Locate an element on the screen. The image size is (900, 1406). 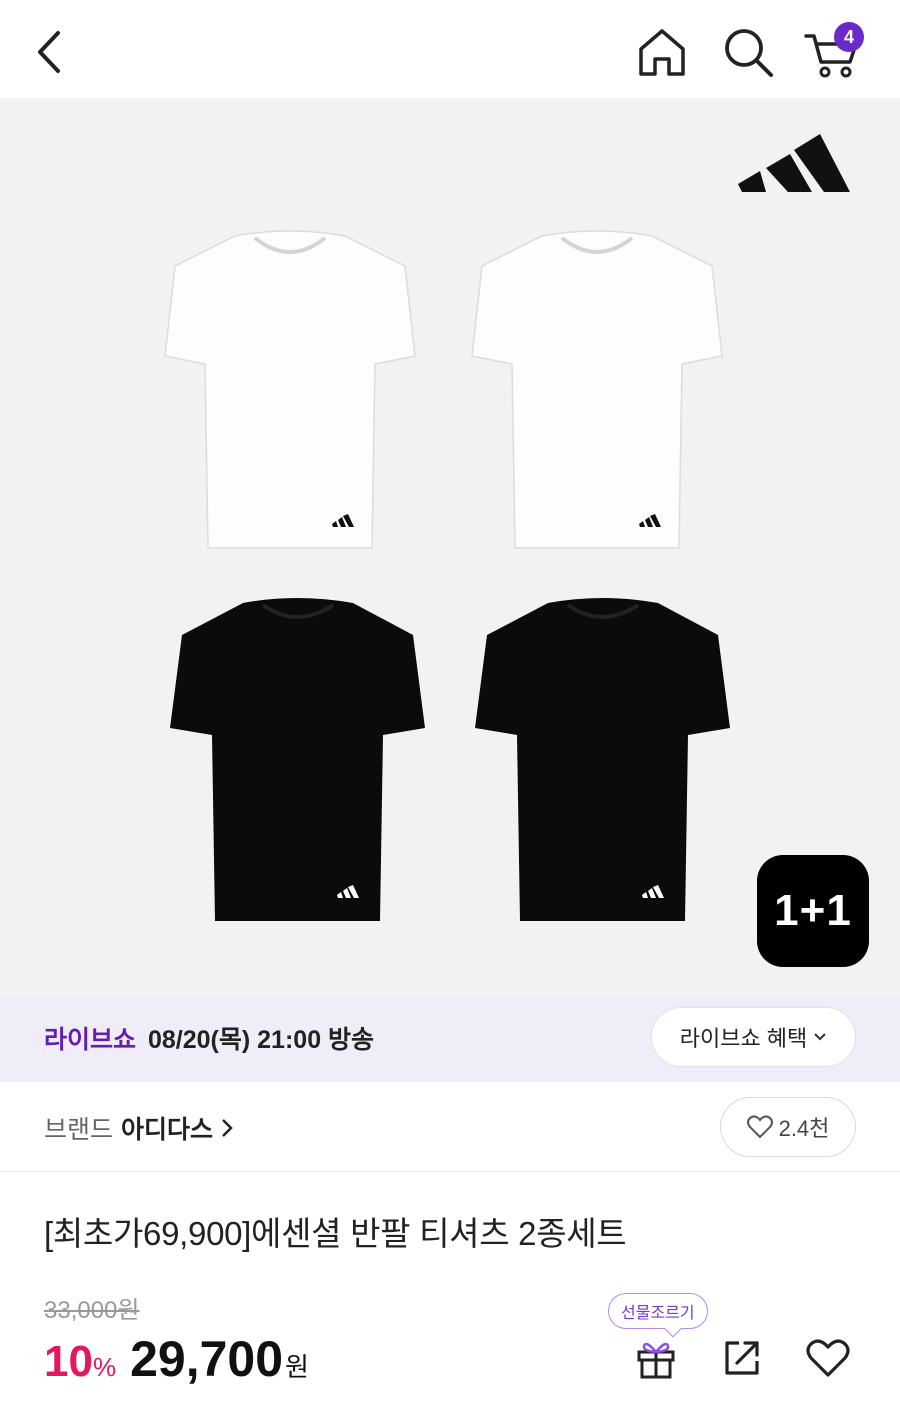
brand-like-count: 2.4천 is located at coordinates (804, 1128).